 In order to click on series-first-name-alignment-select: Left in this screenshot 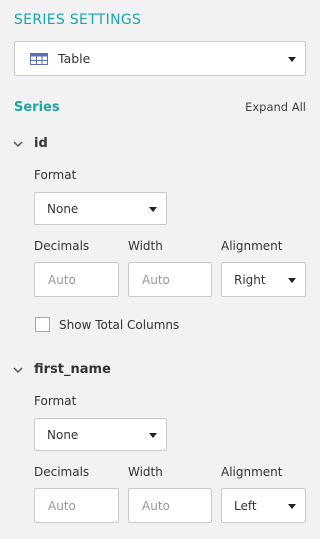, I will do `click(263, 505)`.